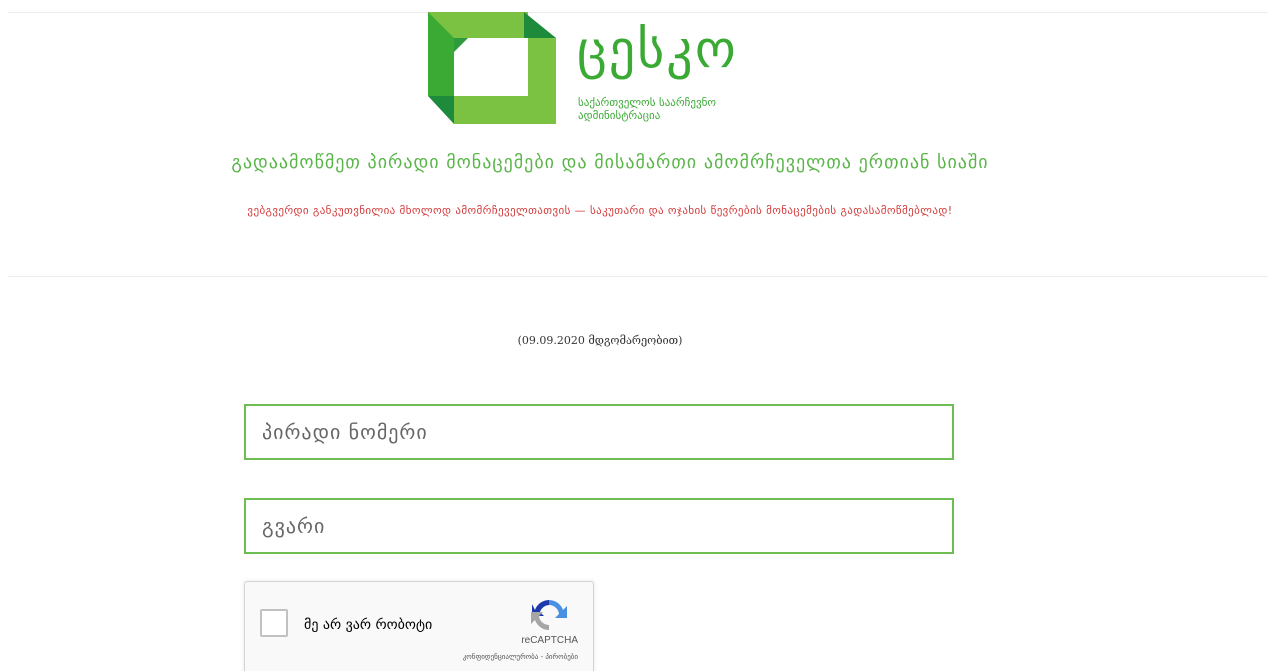  I want to click on logo-subtitle-line-2: ადმინისტრაცია, so click(619, 115).